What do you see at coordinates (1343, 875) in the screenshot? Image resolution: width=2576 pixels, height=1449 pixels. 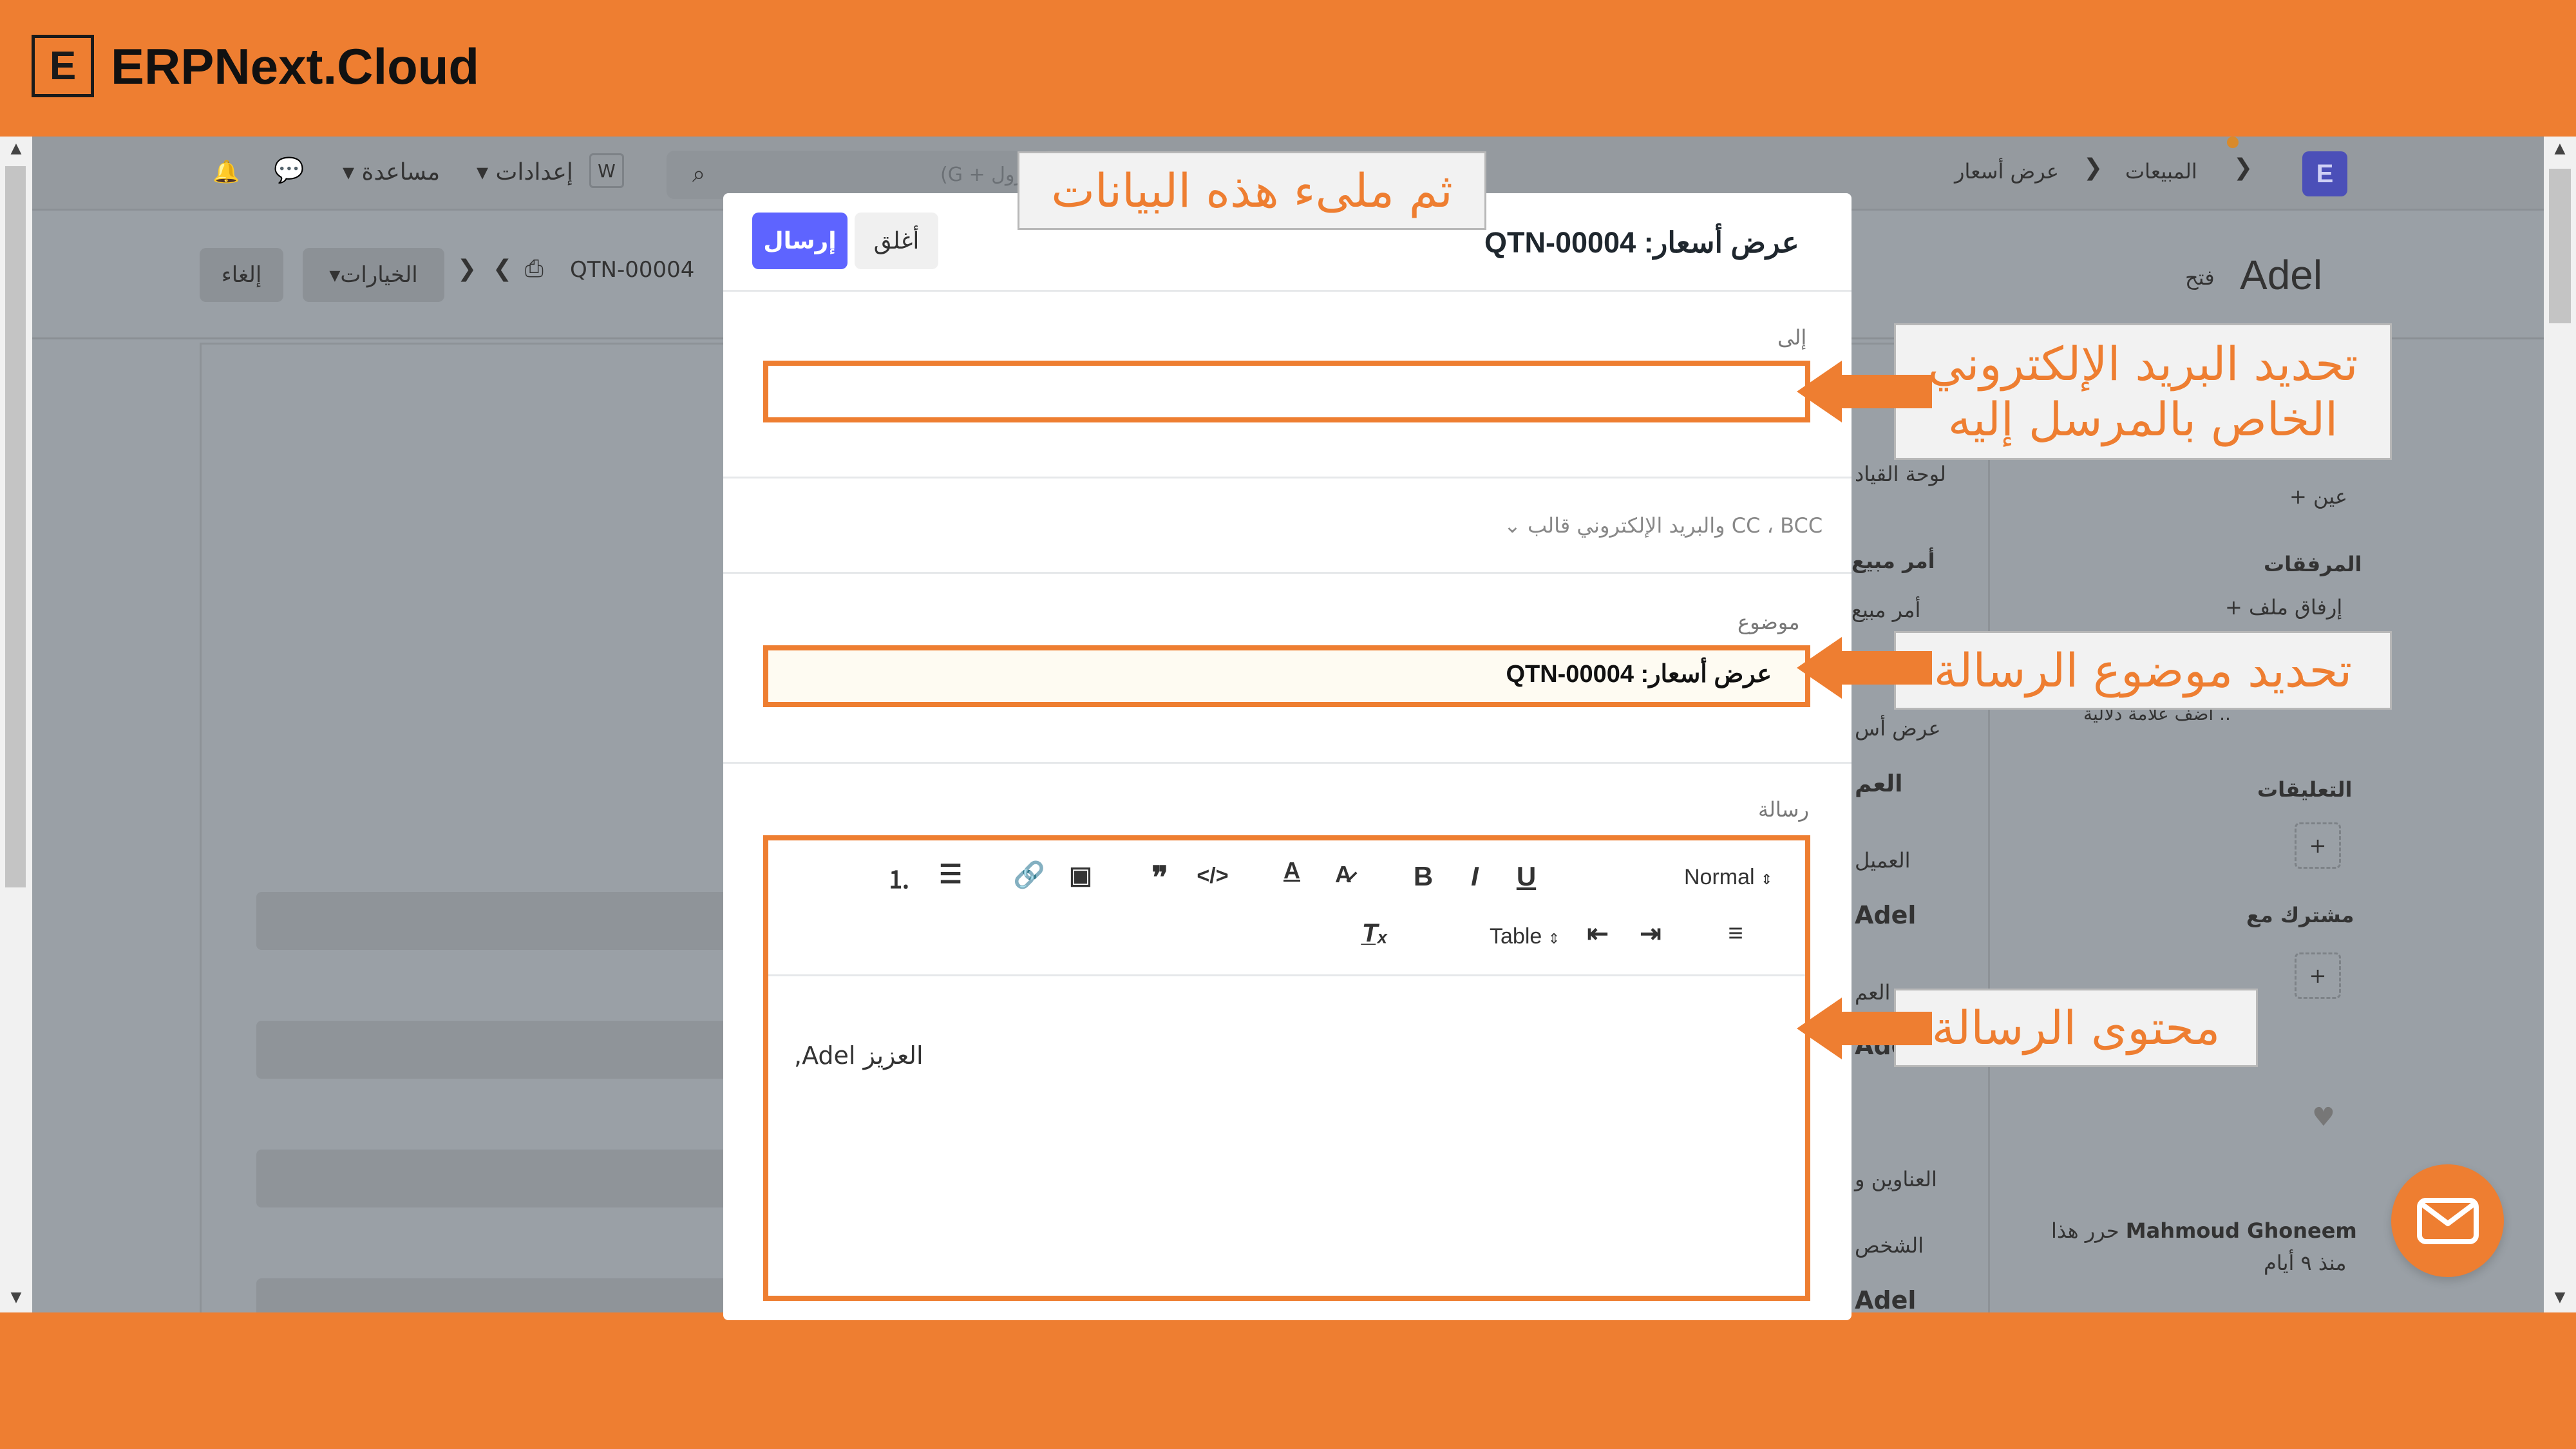 I see `background-color-icon: A̷` at bounding box center [1343, 875].